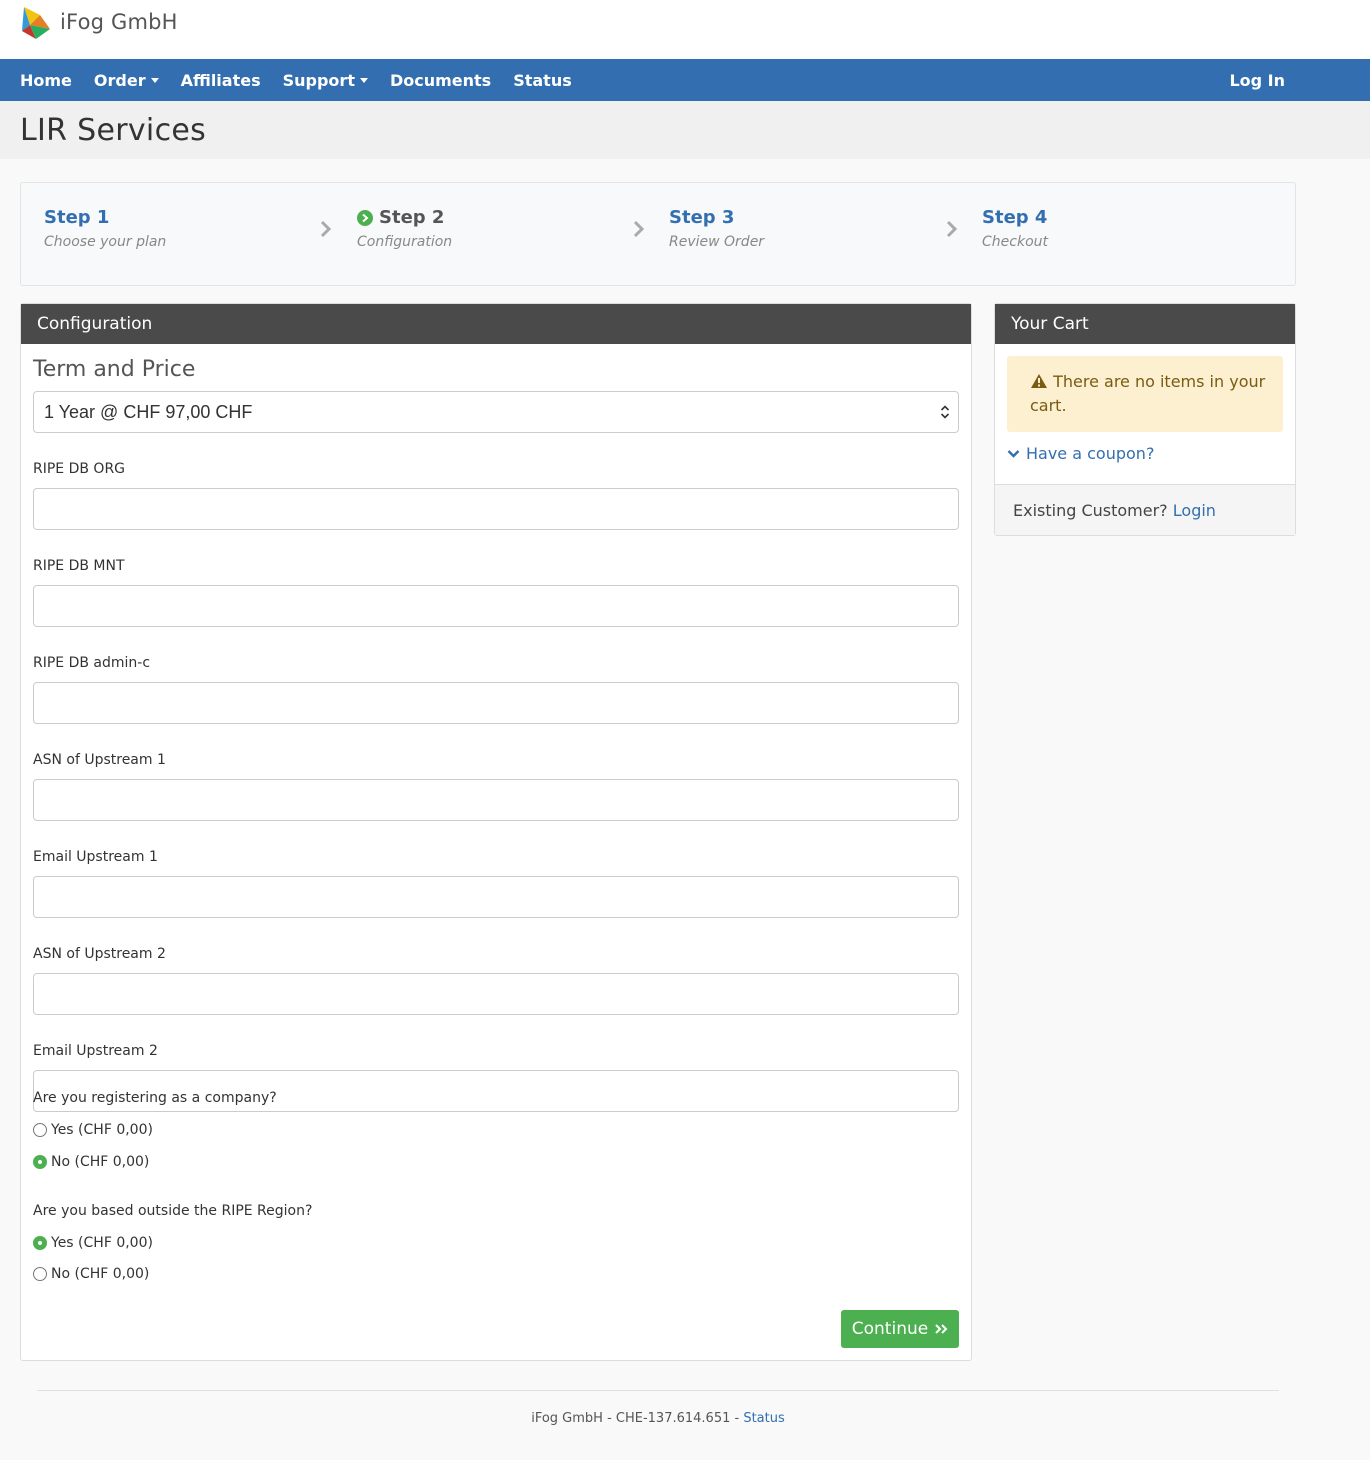 The image size is (1370, 1460). Describe the element at coordinates (405, 242) in the screenshot. I see `step-2-subtitle: Configuration` at that location.